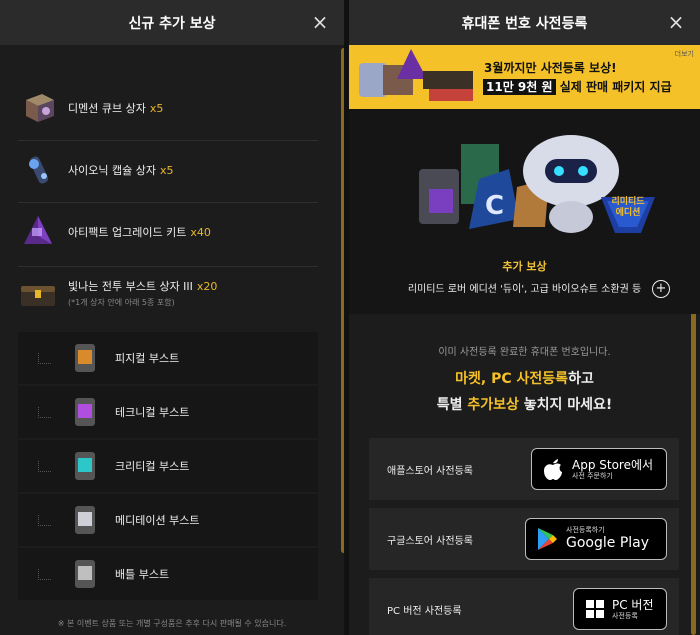  Describe the element at coordinates (524, 77) in the screenshot. I see `promo-banner: 더보기 3월까지만 사전등록 보상! 11만 9천 원 실제 판매 패키지 지급` at that location.